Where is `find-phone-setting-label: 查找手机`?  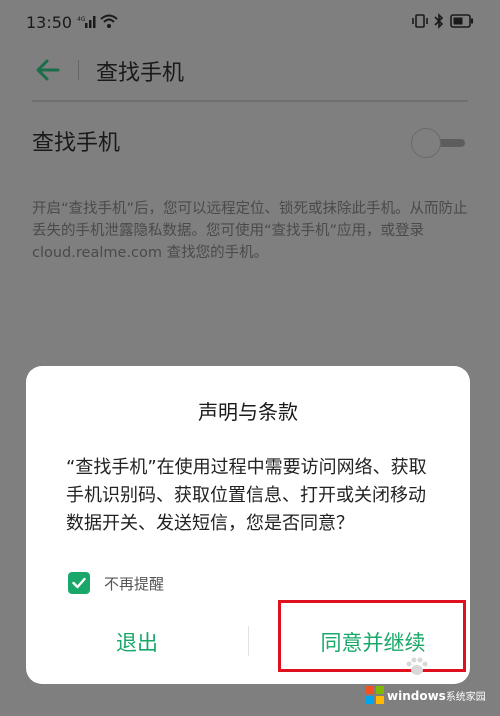 find-phone-setting-label: 查找手机 is located at coordinates (76, 143).